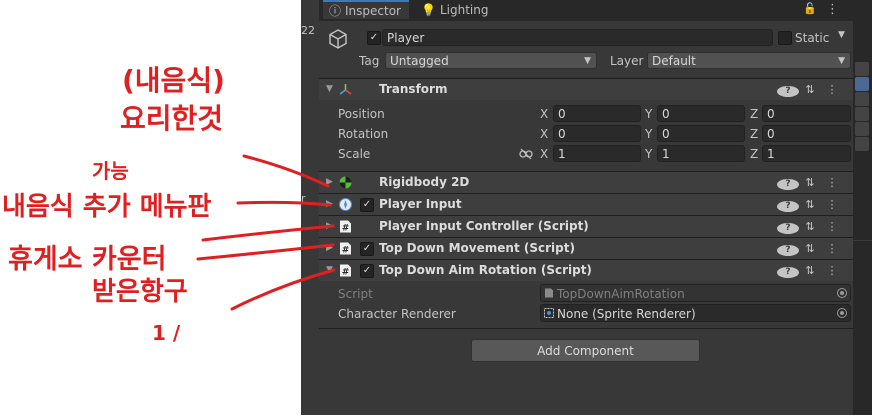 Image resolution: width=872 pixels, height=416 pixels. I want to click on tab-lighting: 💡 Lighting, so click(461, 10).